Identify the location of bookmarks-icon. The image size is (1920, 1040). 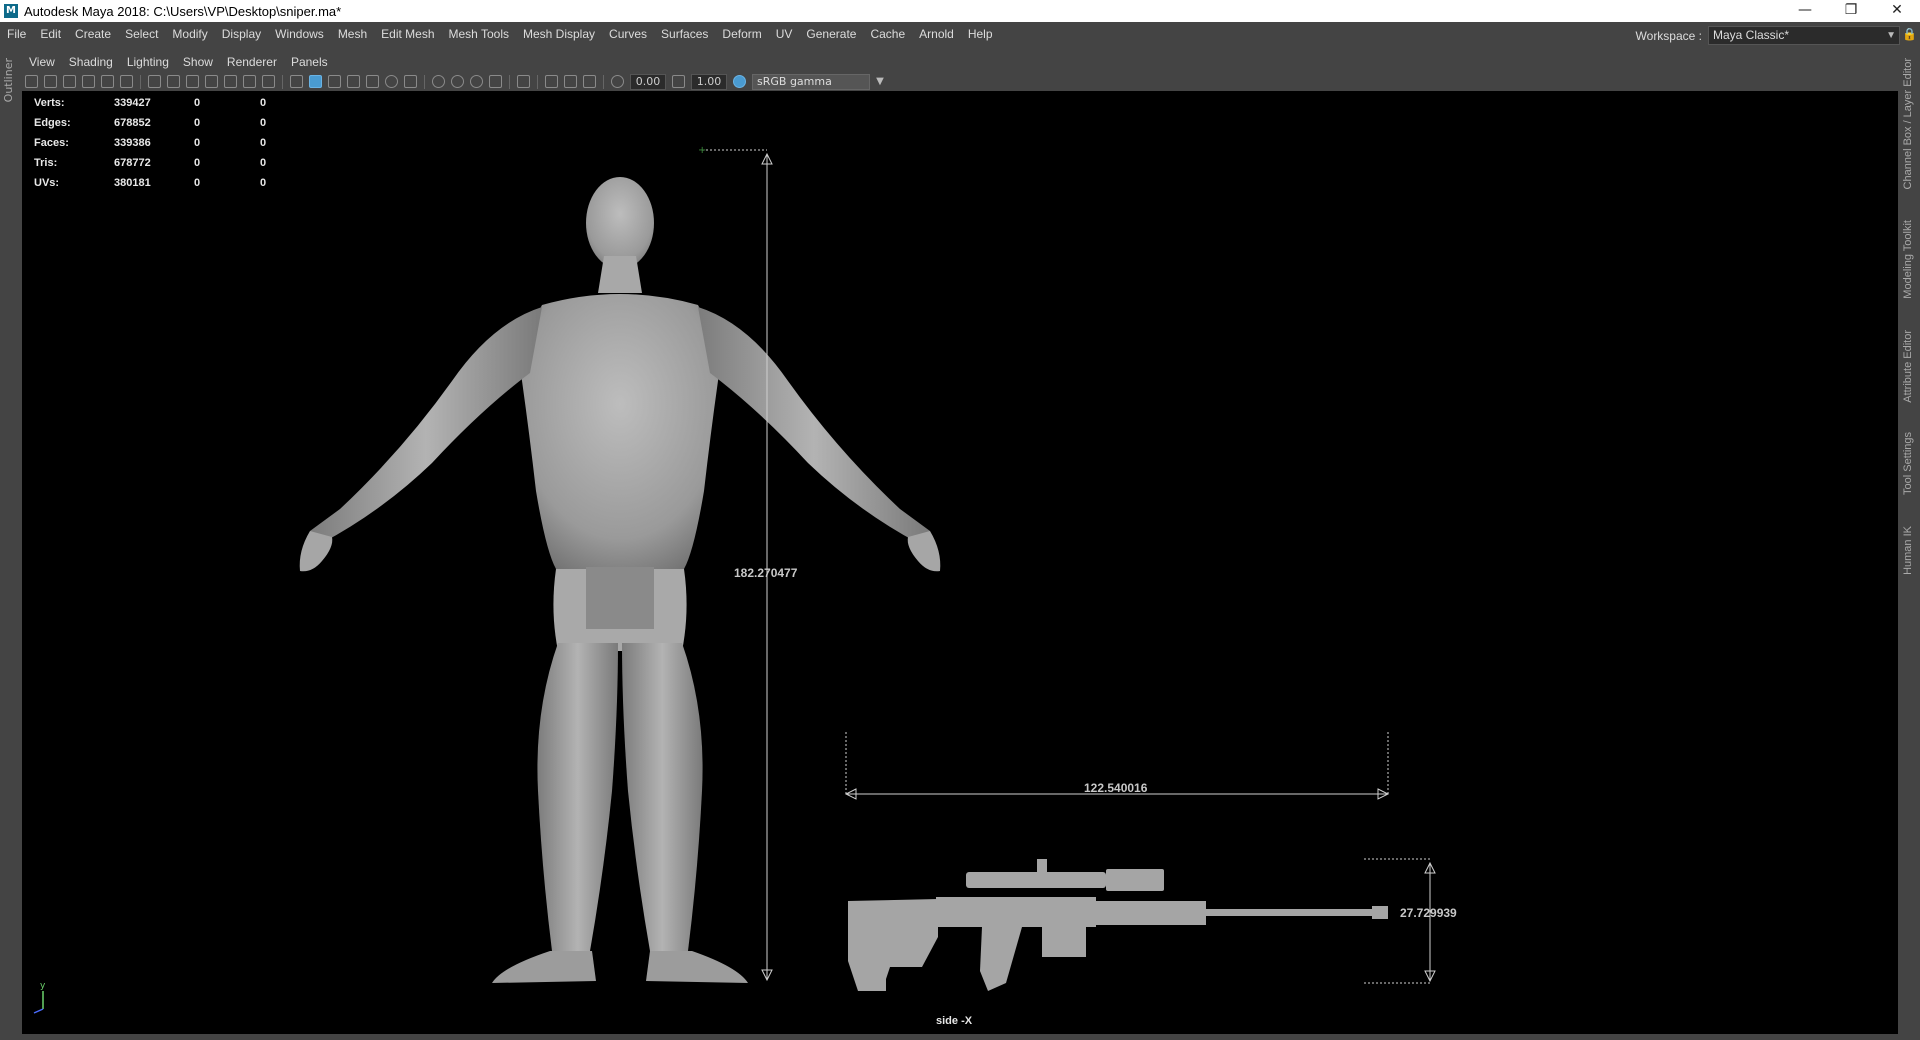
(69, 81).